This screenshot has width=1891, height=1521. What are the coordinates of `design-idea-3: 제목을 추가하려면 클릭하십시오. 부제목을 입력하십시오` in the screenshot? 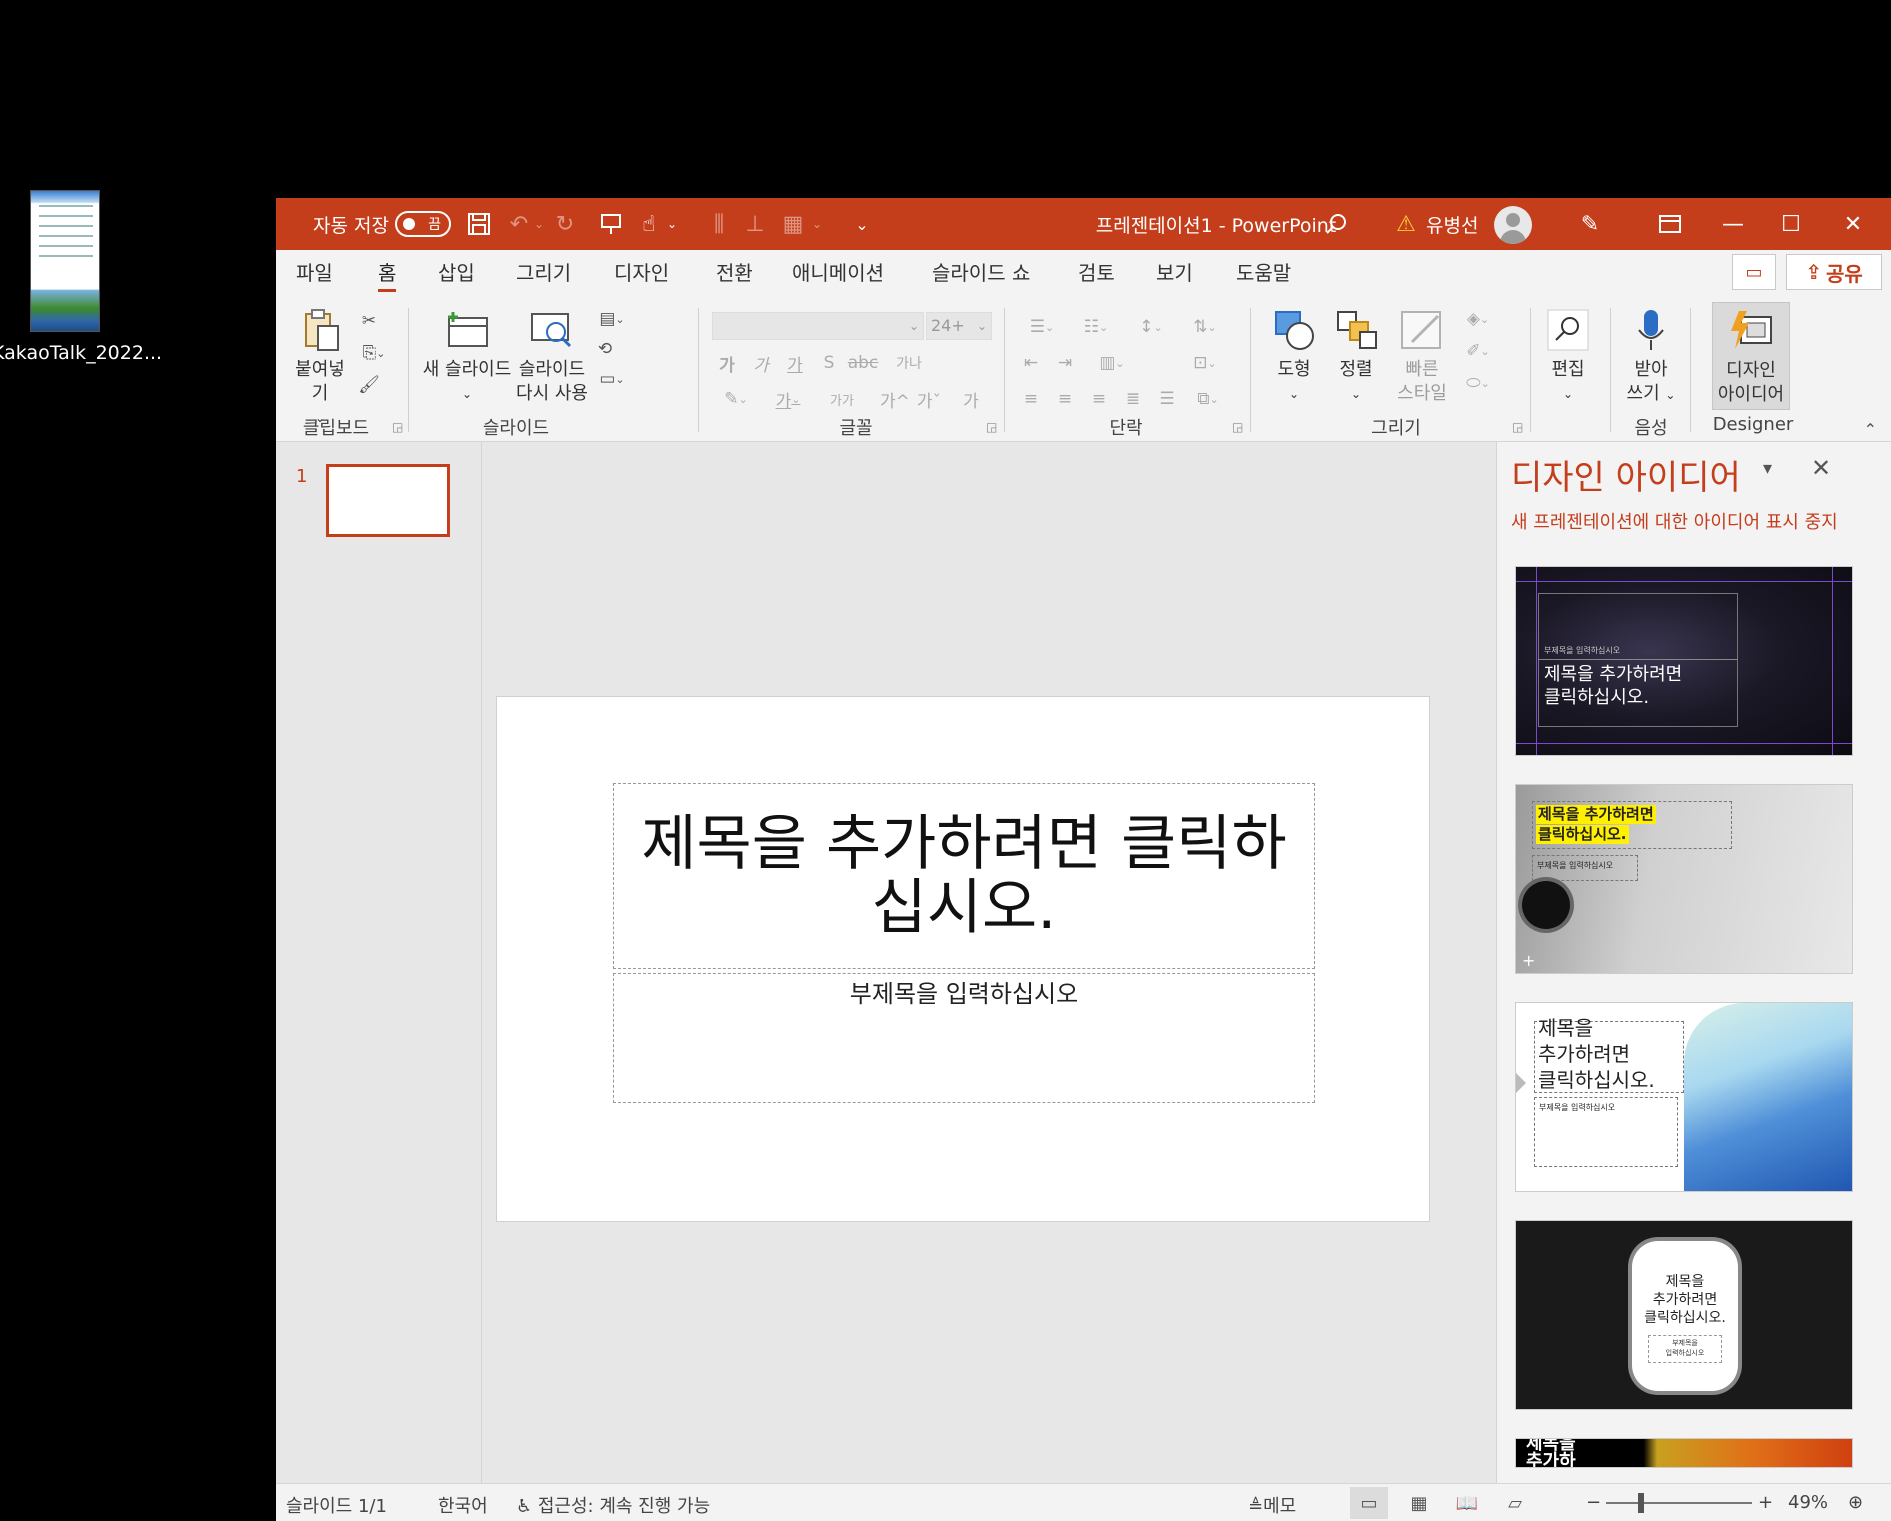 It's located at (1684, 1097).